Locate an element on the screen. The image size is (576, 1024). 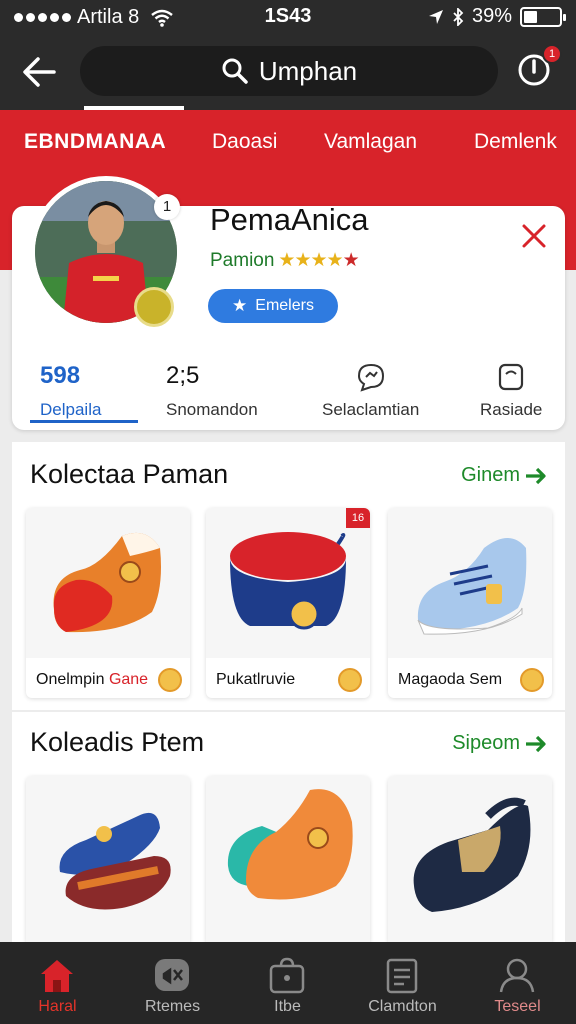
stat-tab-4: Rasiade is located at coordinates (511, 391).